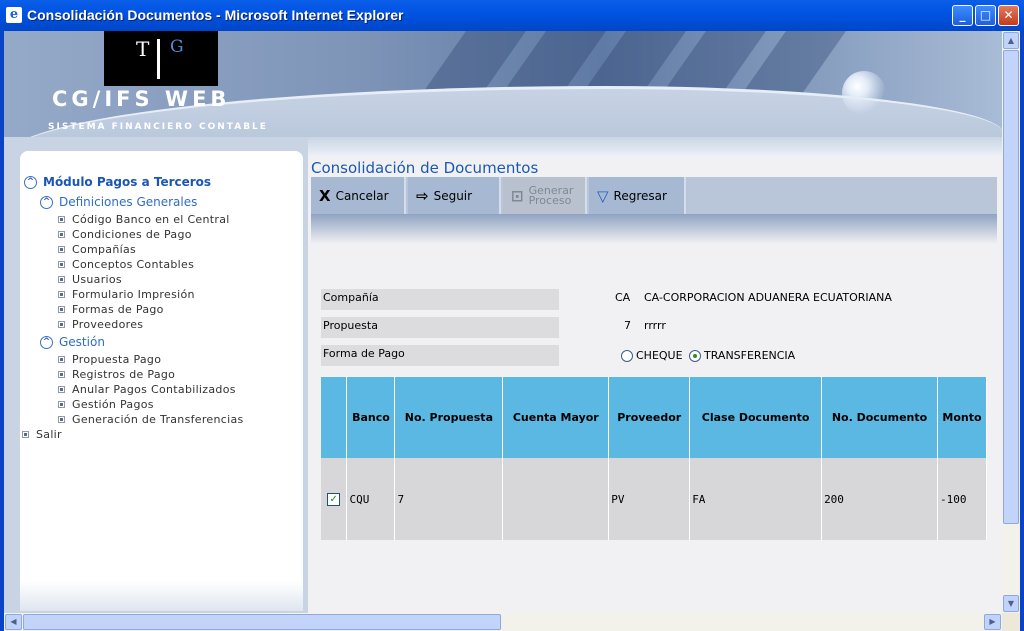 Image resolution: width=1024 pixels, height=631 pixels. Describe the element at coordinates (623, 297) in the screenshot. I see `company-code: CA` at that location.